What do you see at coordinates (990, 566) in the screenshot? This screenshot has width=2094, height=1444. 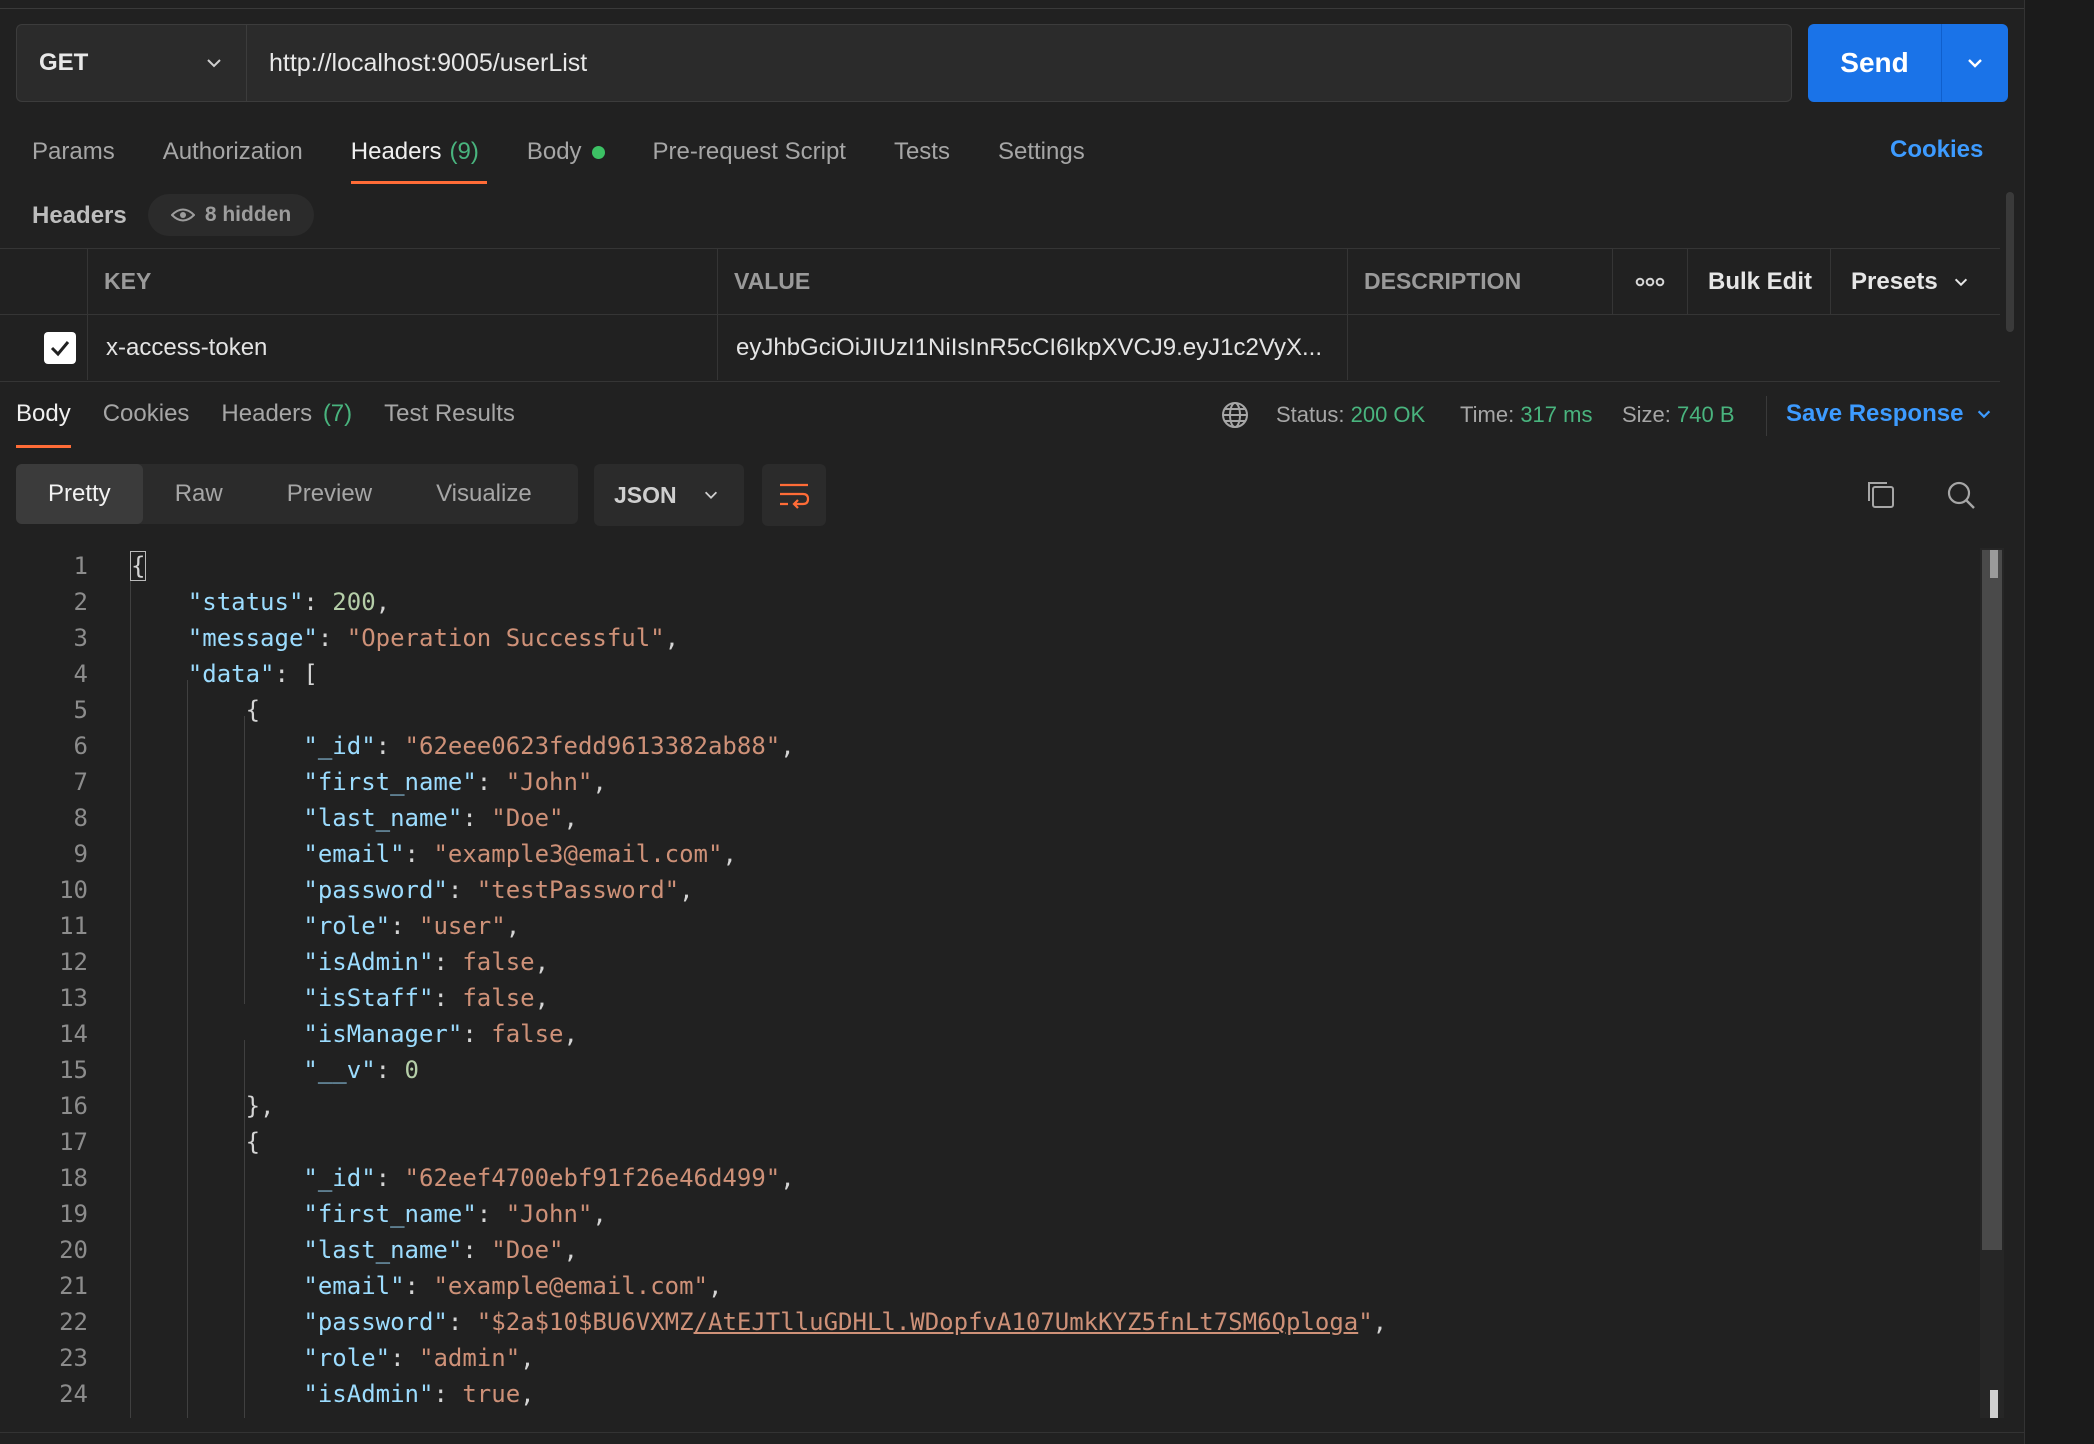 I see `code-line: 1{` at bounding box center [990, 566].